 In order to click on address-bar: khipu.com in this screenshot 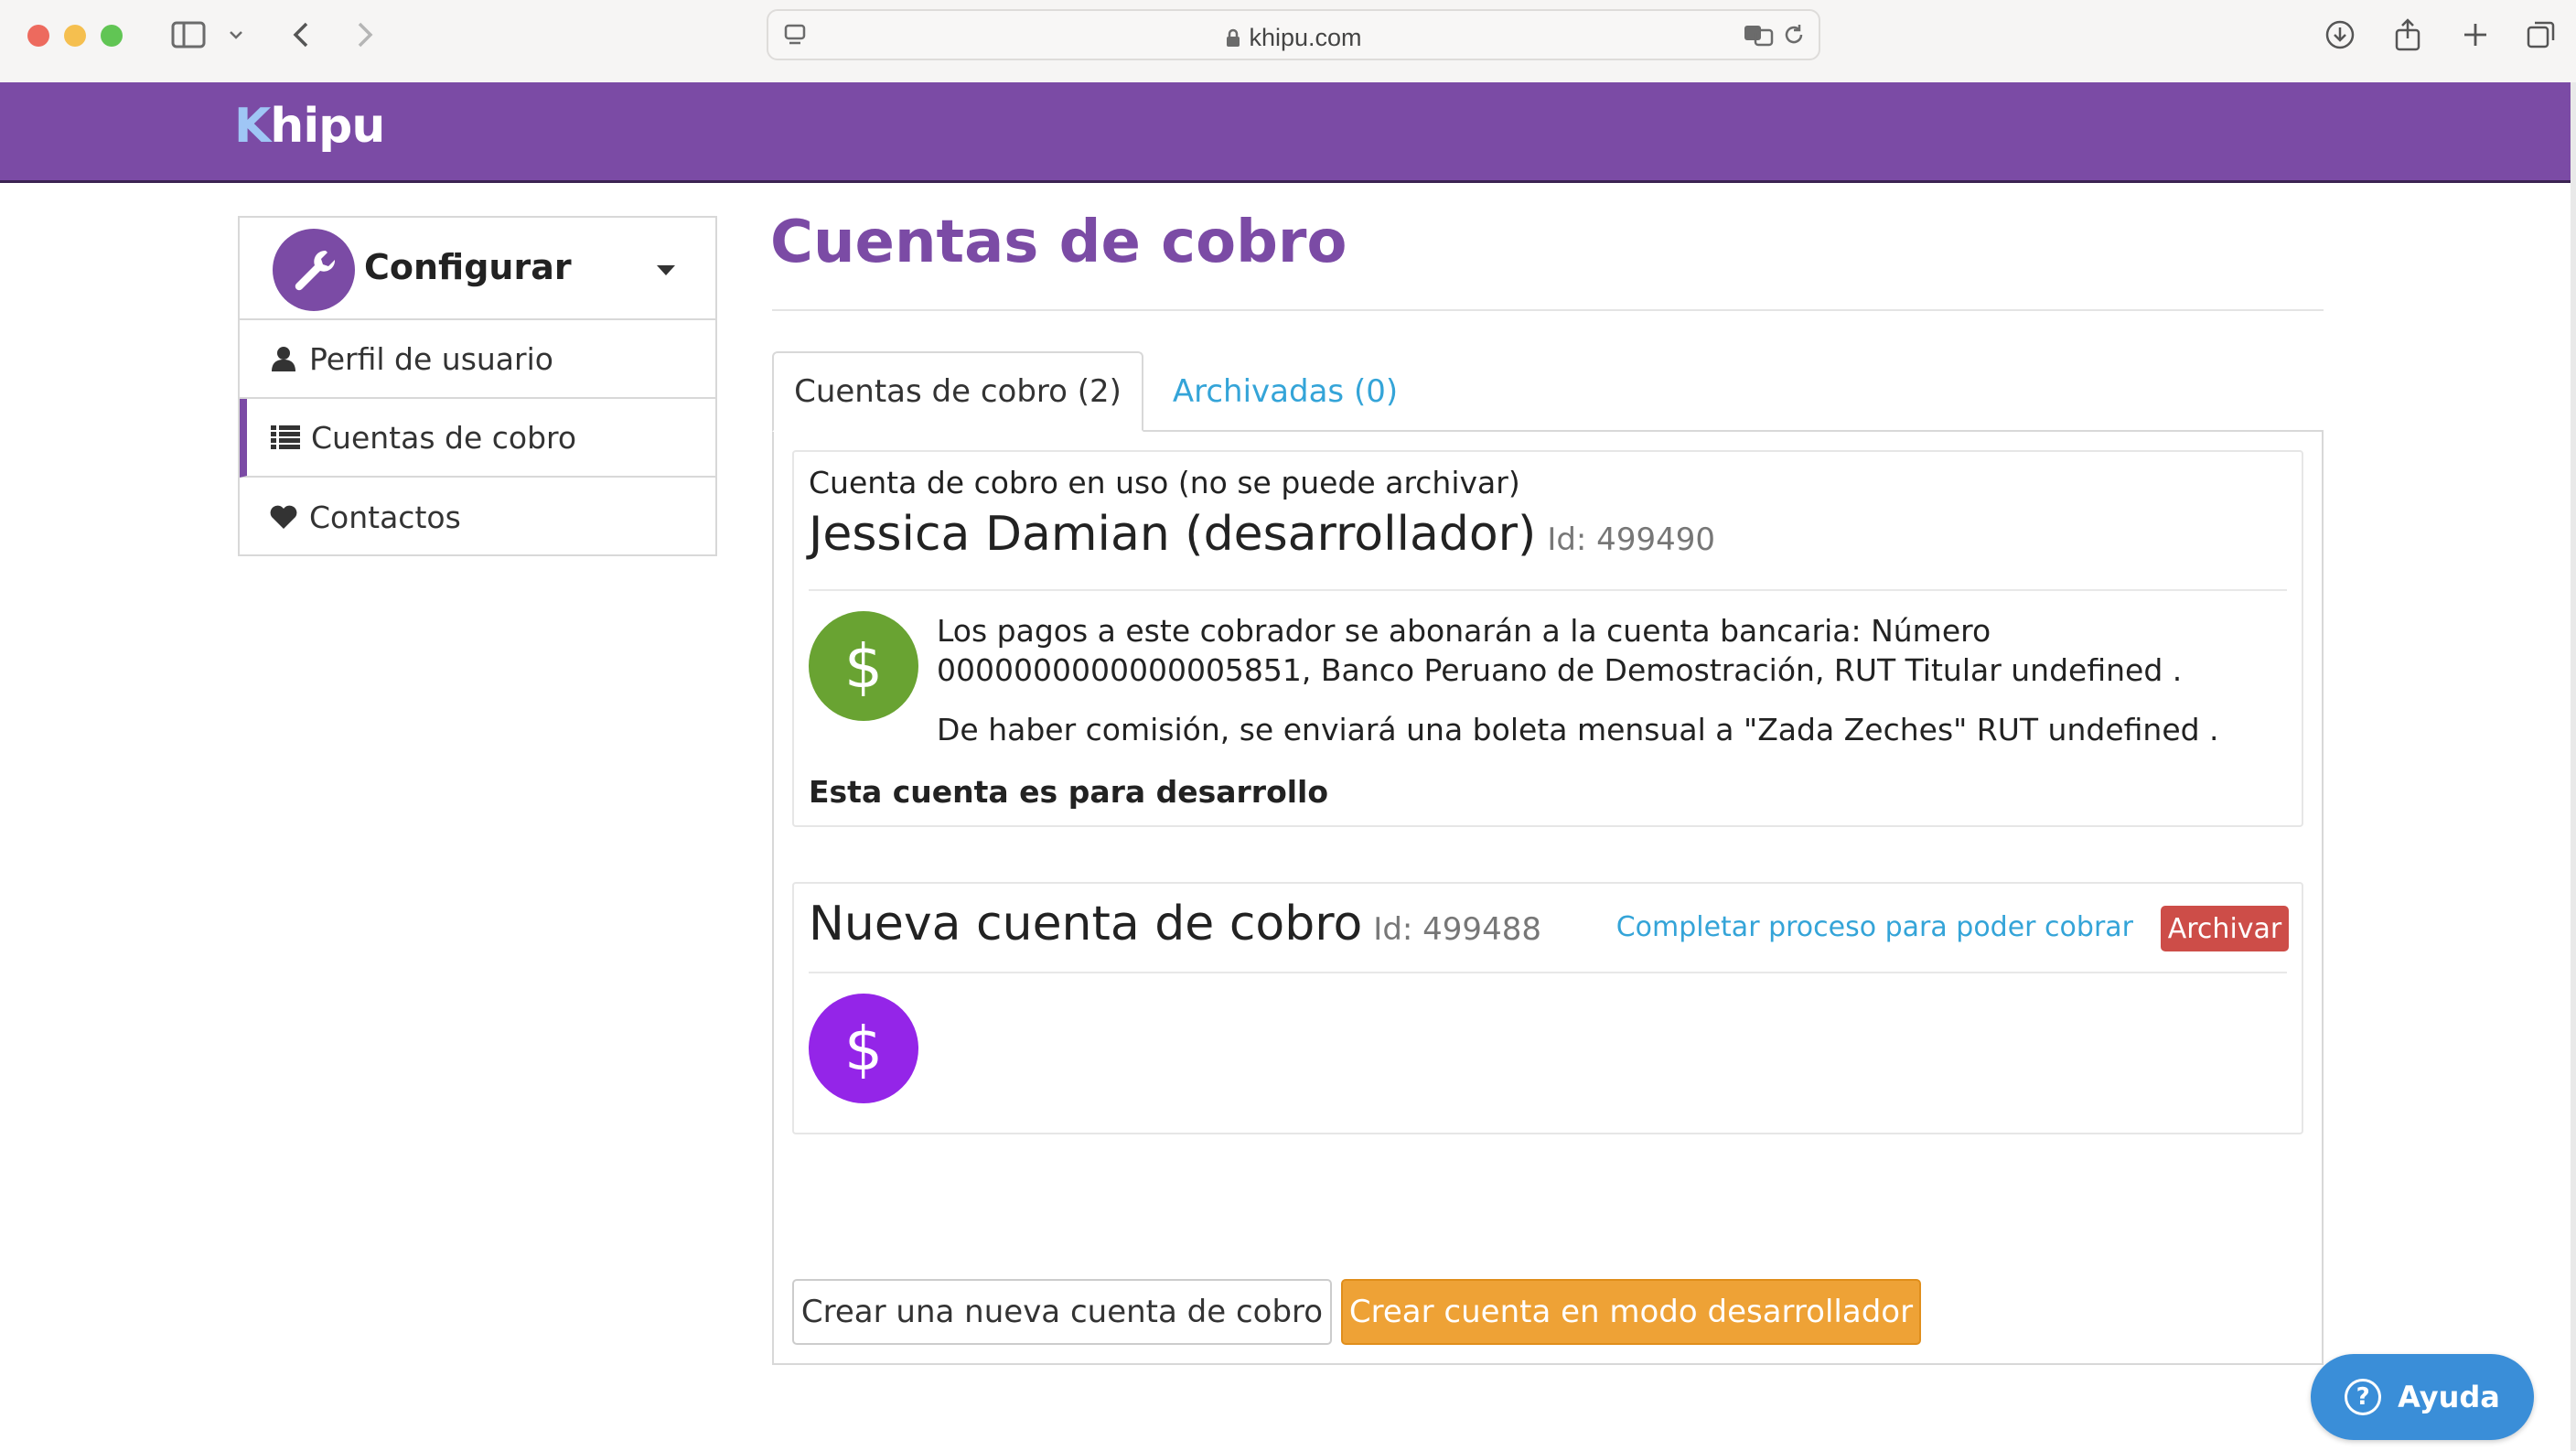, I will do `click(1294, 34)`.